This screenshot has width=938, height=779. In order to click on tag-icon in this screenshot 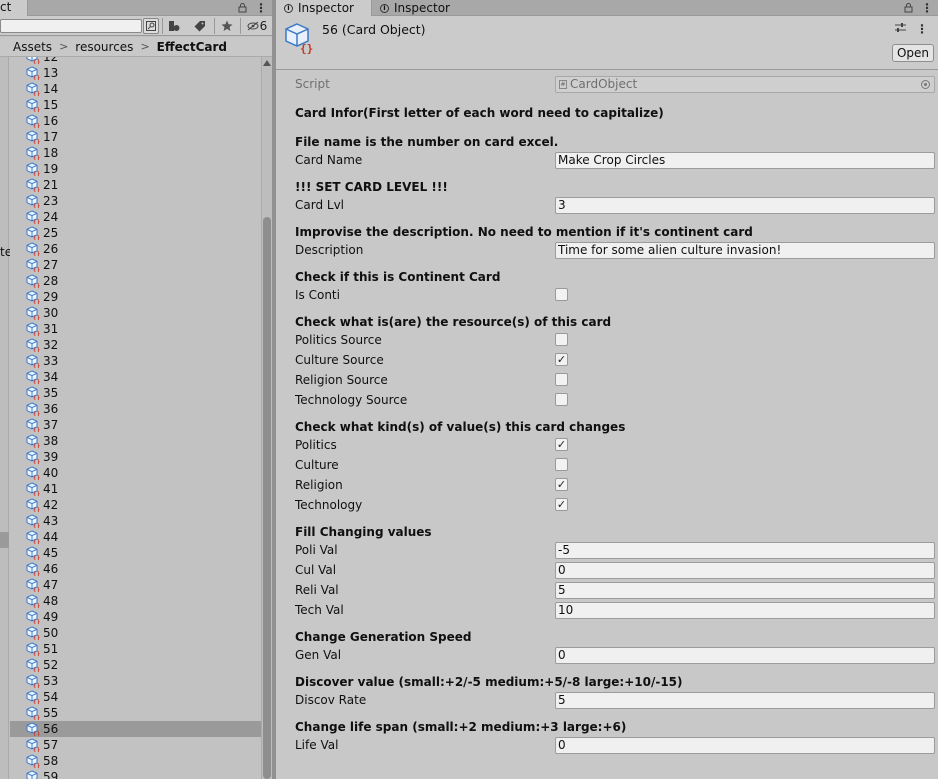, I will do `click(199, 26)`.